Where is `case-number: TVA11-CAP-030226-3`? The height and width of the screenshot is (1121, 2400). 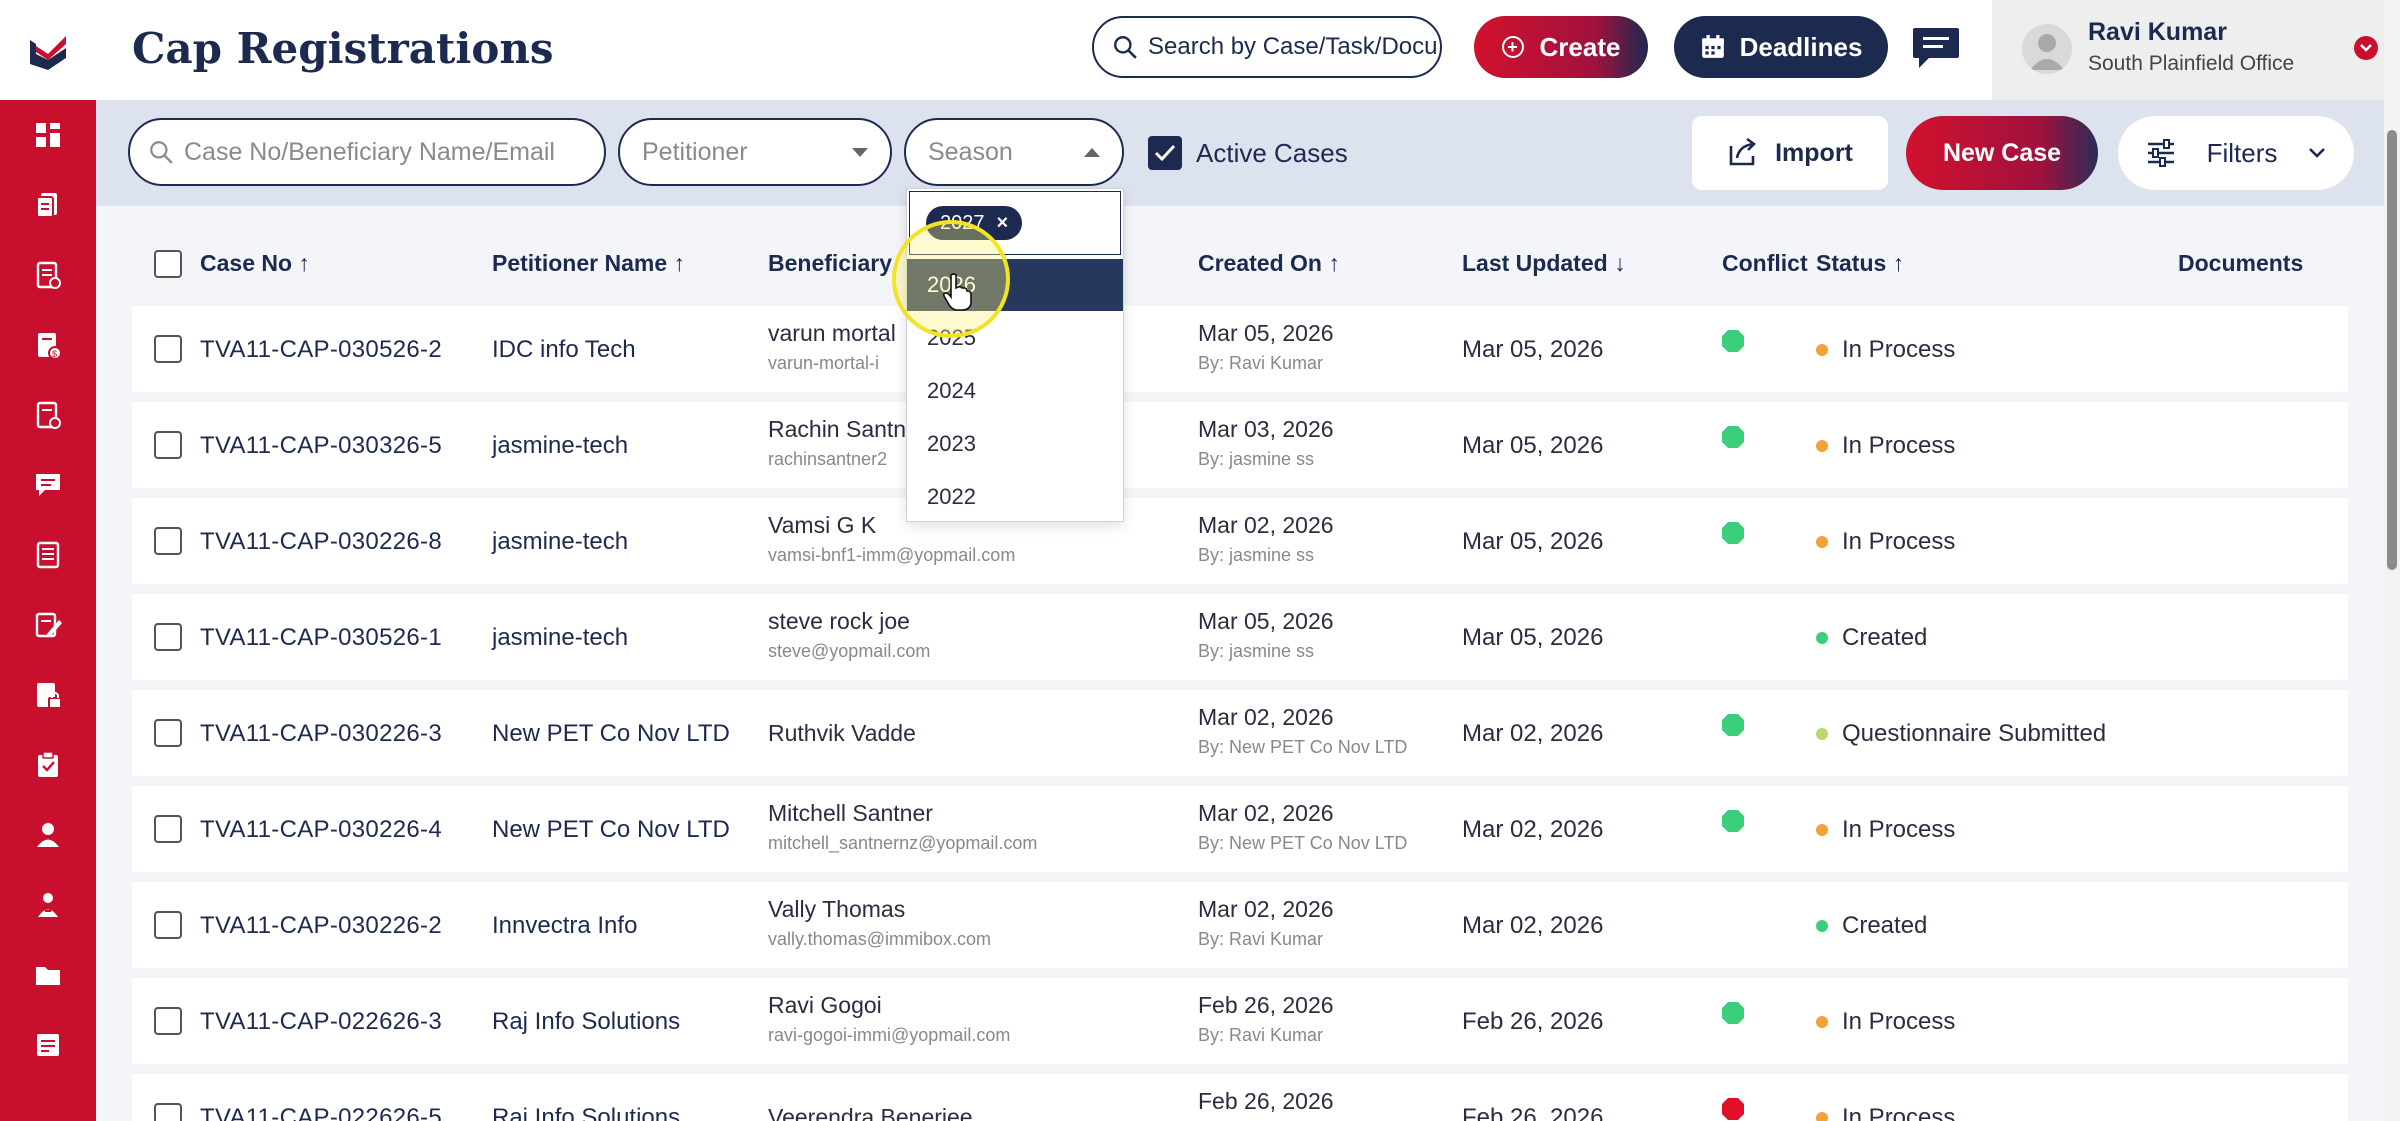
case-number: TVA11-CAP-030226-3 is located at coordinates (321, 734).